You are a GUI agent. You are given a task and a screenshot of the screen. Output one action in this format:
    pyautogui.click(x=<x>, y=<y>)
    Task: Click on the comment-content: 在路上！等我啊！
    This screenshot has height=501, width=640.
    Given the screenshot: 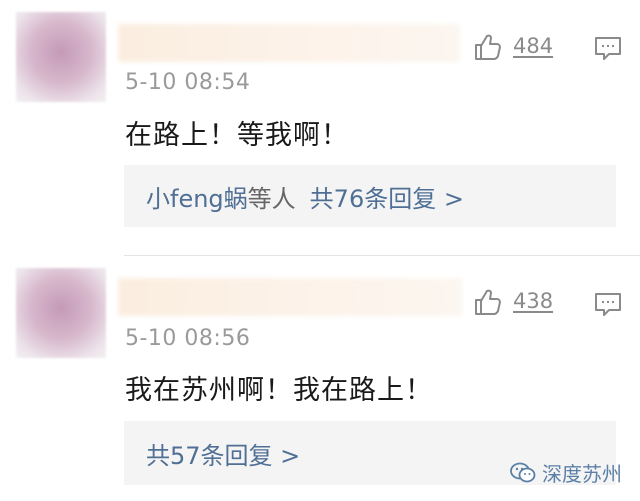 What is the action you would take?
    pyautogui.click(x=237, y=135)
    